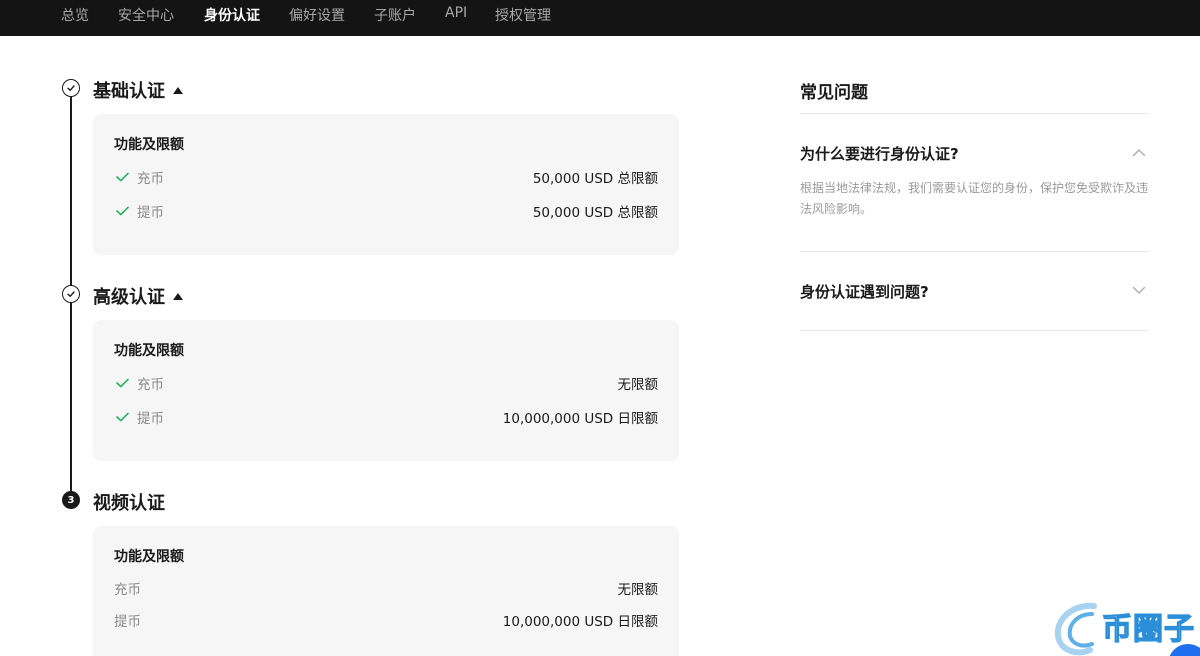 This screenshot has width=1200, height=656. I want to click on nav-tab-preferences: 偏好设置, so click(317, 15).